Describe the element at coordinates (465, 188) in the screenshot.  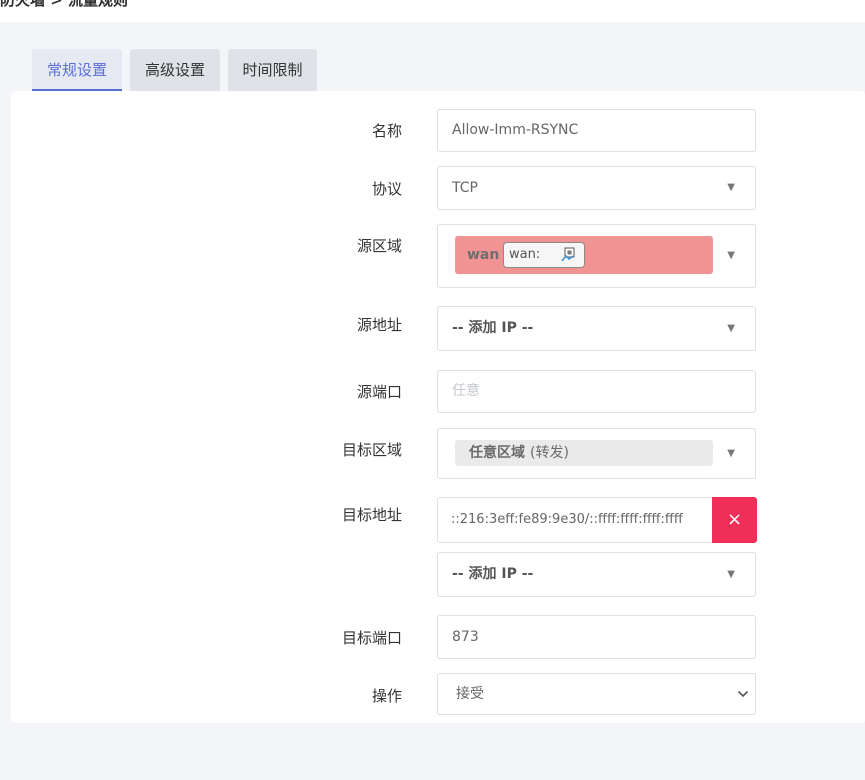
I see `protocol-value: TCP` at that location.